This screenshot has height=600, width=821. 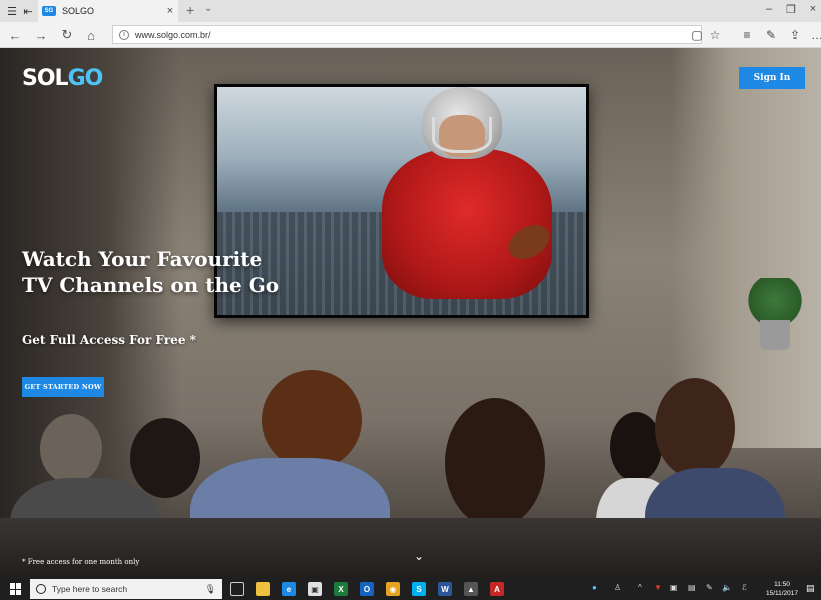 What do you see at coordinates (772, 78) in the screenshot?
I see `sign-in-button: Sign In` at bounding box center [772, 78].